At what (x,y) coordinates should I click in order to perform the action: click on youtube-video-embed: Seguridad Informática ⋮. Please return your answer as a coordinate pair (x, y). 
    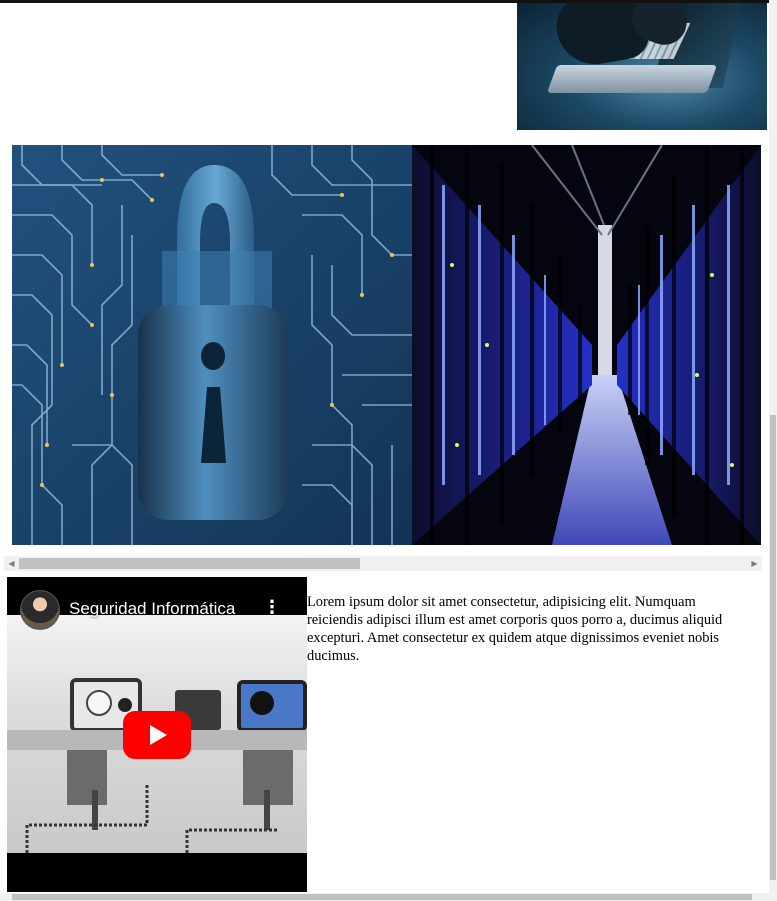
    Looking at the image, I should click on (157, 734).